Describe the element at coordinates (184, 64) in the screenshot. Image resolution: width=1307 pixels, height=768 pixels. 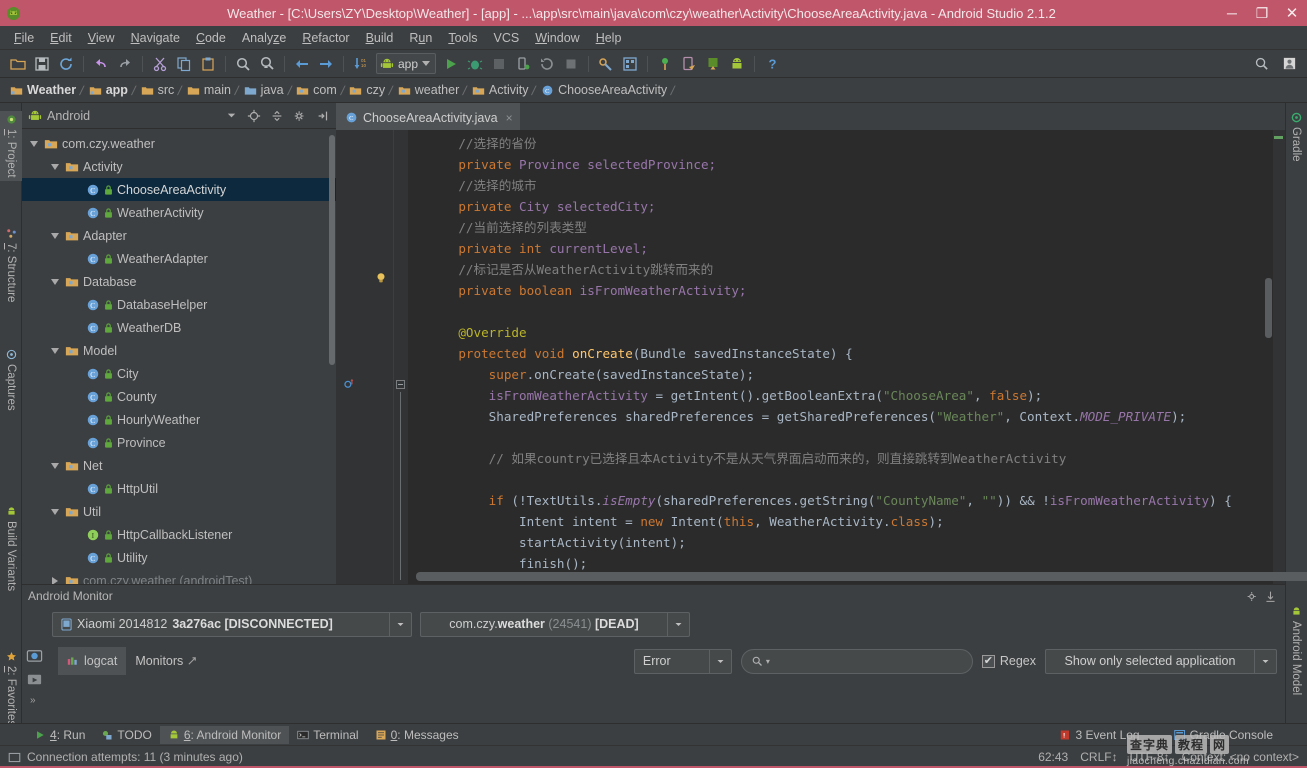
I see `copy-icon` at that location.